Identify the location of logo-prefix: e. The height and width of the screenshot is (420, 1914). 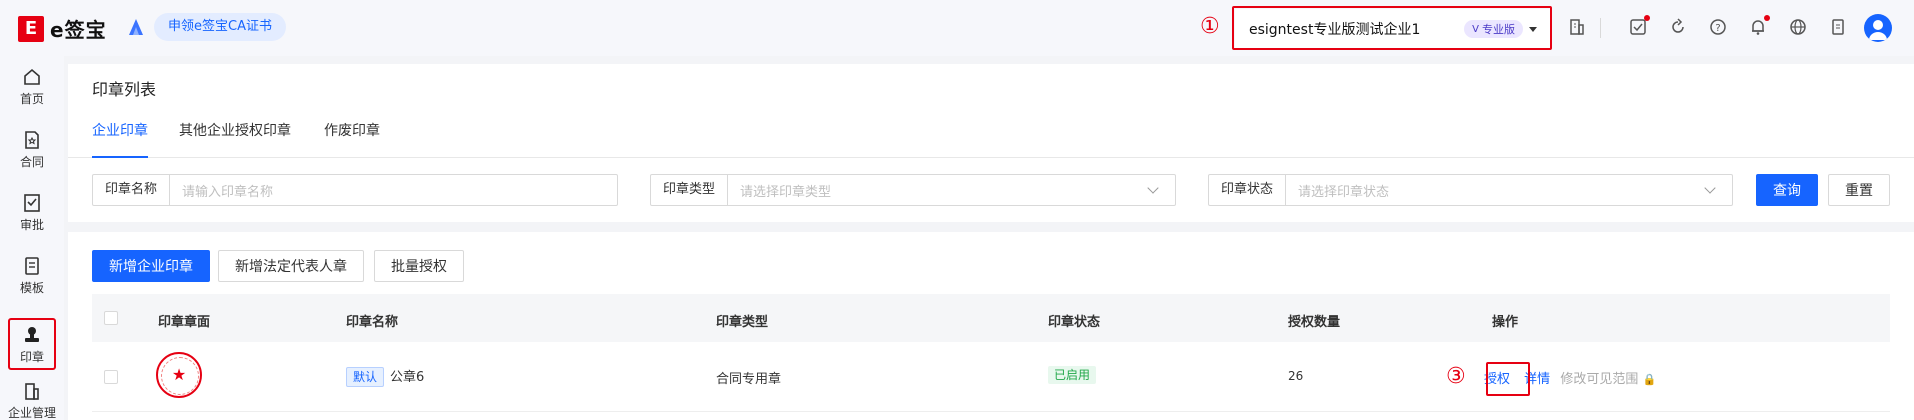
(57, 30).